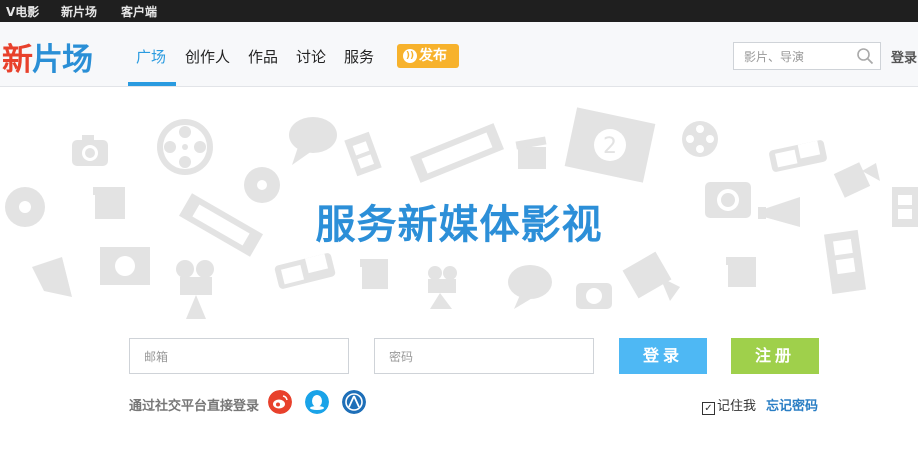 The image size is (918, 454). I want to click on renren-icon, so click(354, 402).